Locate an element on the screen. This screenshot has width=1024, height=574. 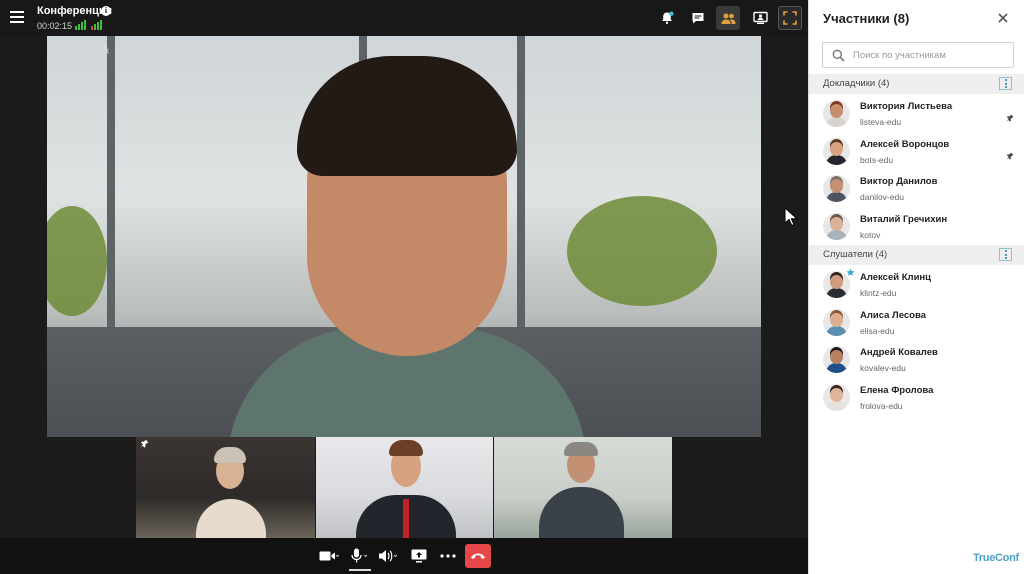
participant-login: listeva-edu is located at coordinates (881, 122).